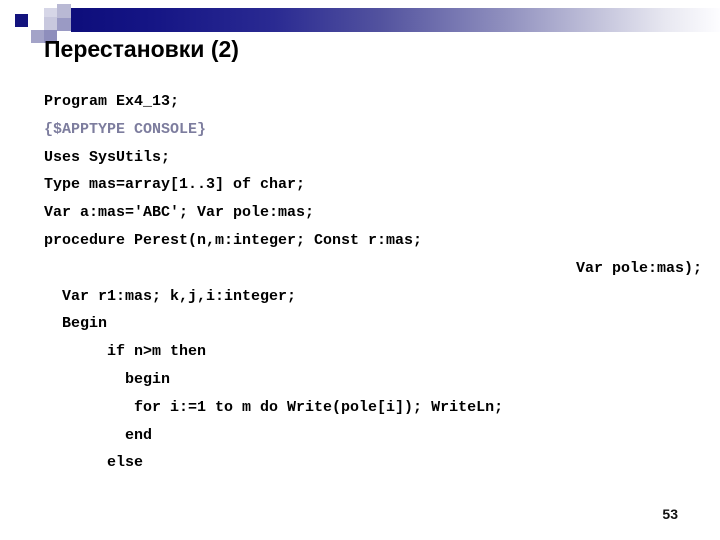  I want to click on decorative-square-white-lower, so click(37, 48).